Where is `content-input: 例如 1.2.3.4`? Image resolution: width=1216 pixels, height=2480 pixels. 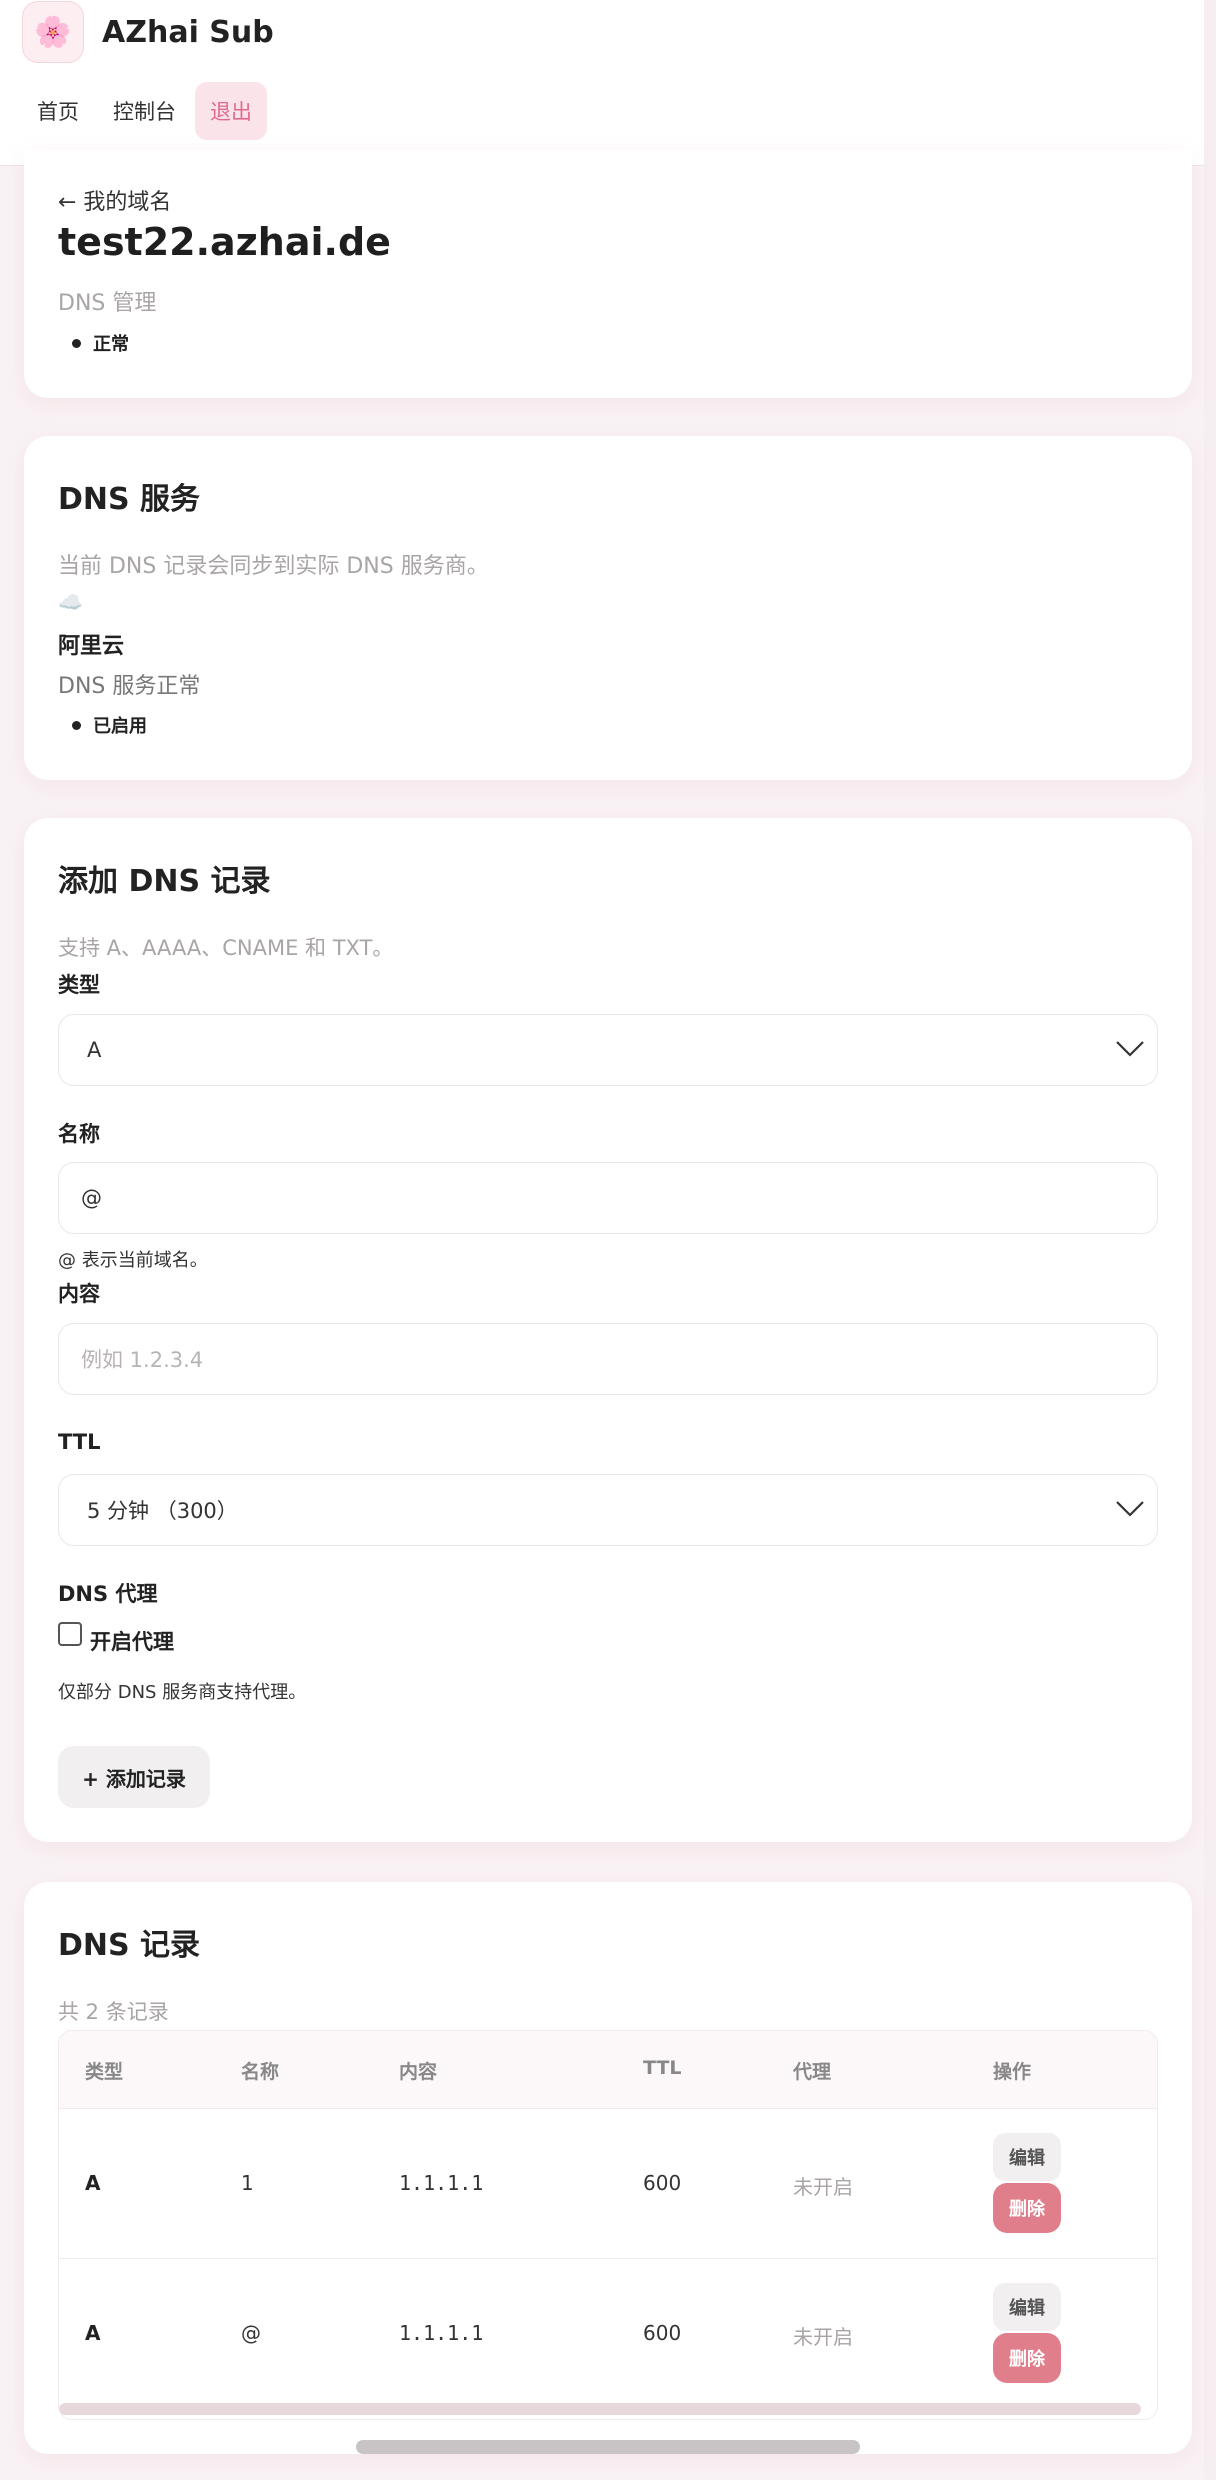
content-input: 例如 1.2.3.4 is located at coordinates (608, 1359).